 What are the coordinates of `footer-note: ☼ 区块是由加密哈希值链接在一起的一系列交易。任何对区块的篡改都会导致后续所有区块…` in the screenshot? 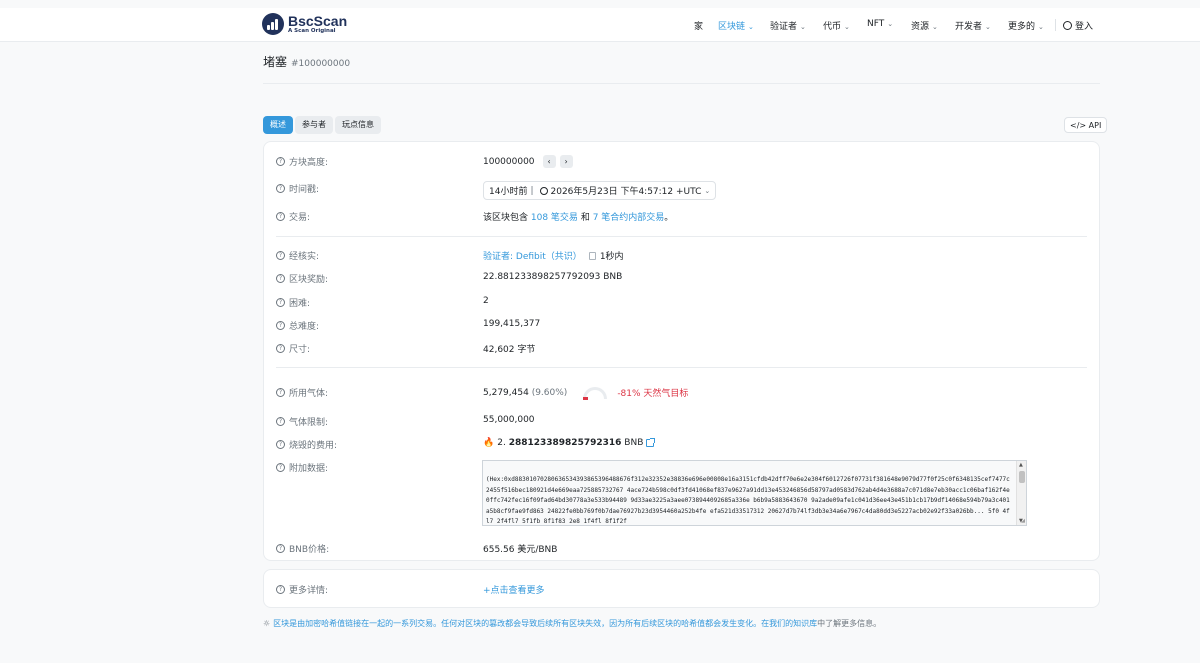 It's located at (572, 623).